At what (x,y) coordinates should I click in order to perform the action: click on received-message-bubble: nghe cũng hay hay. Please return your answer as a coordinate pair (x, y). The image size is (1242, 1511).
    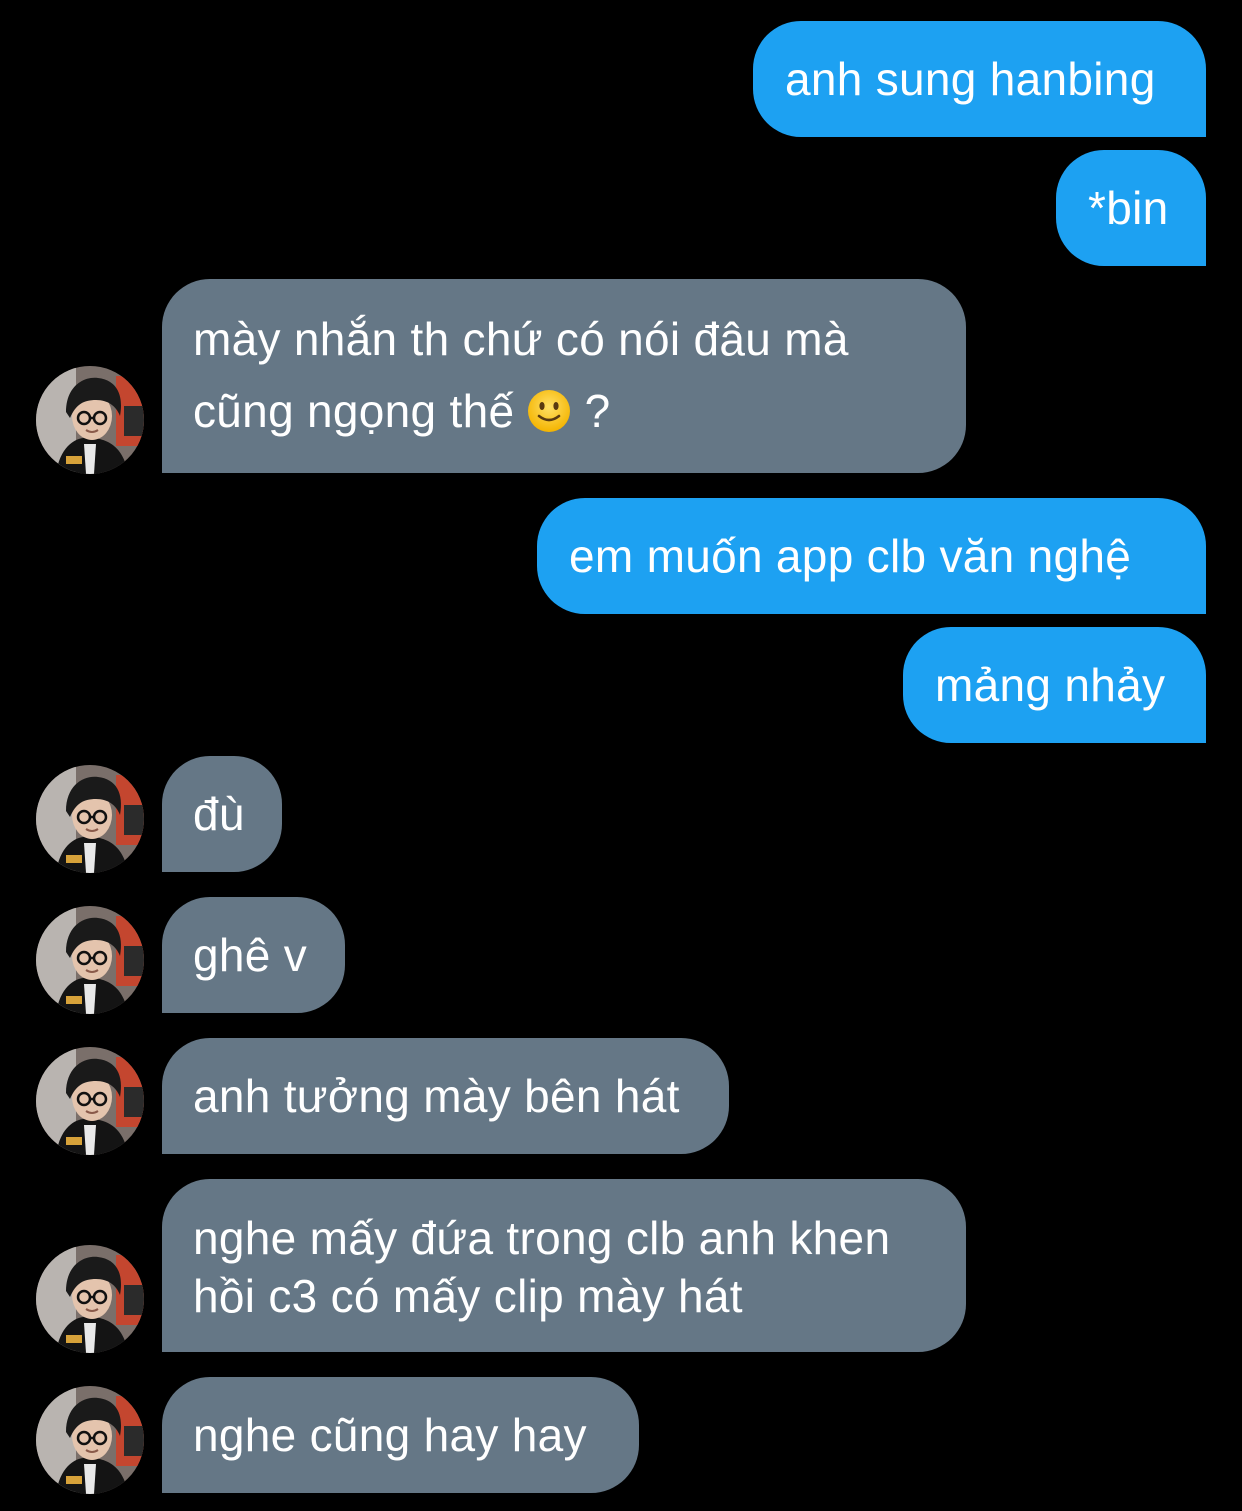
    Looking at the image, I should click on (400, 1435).